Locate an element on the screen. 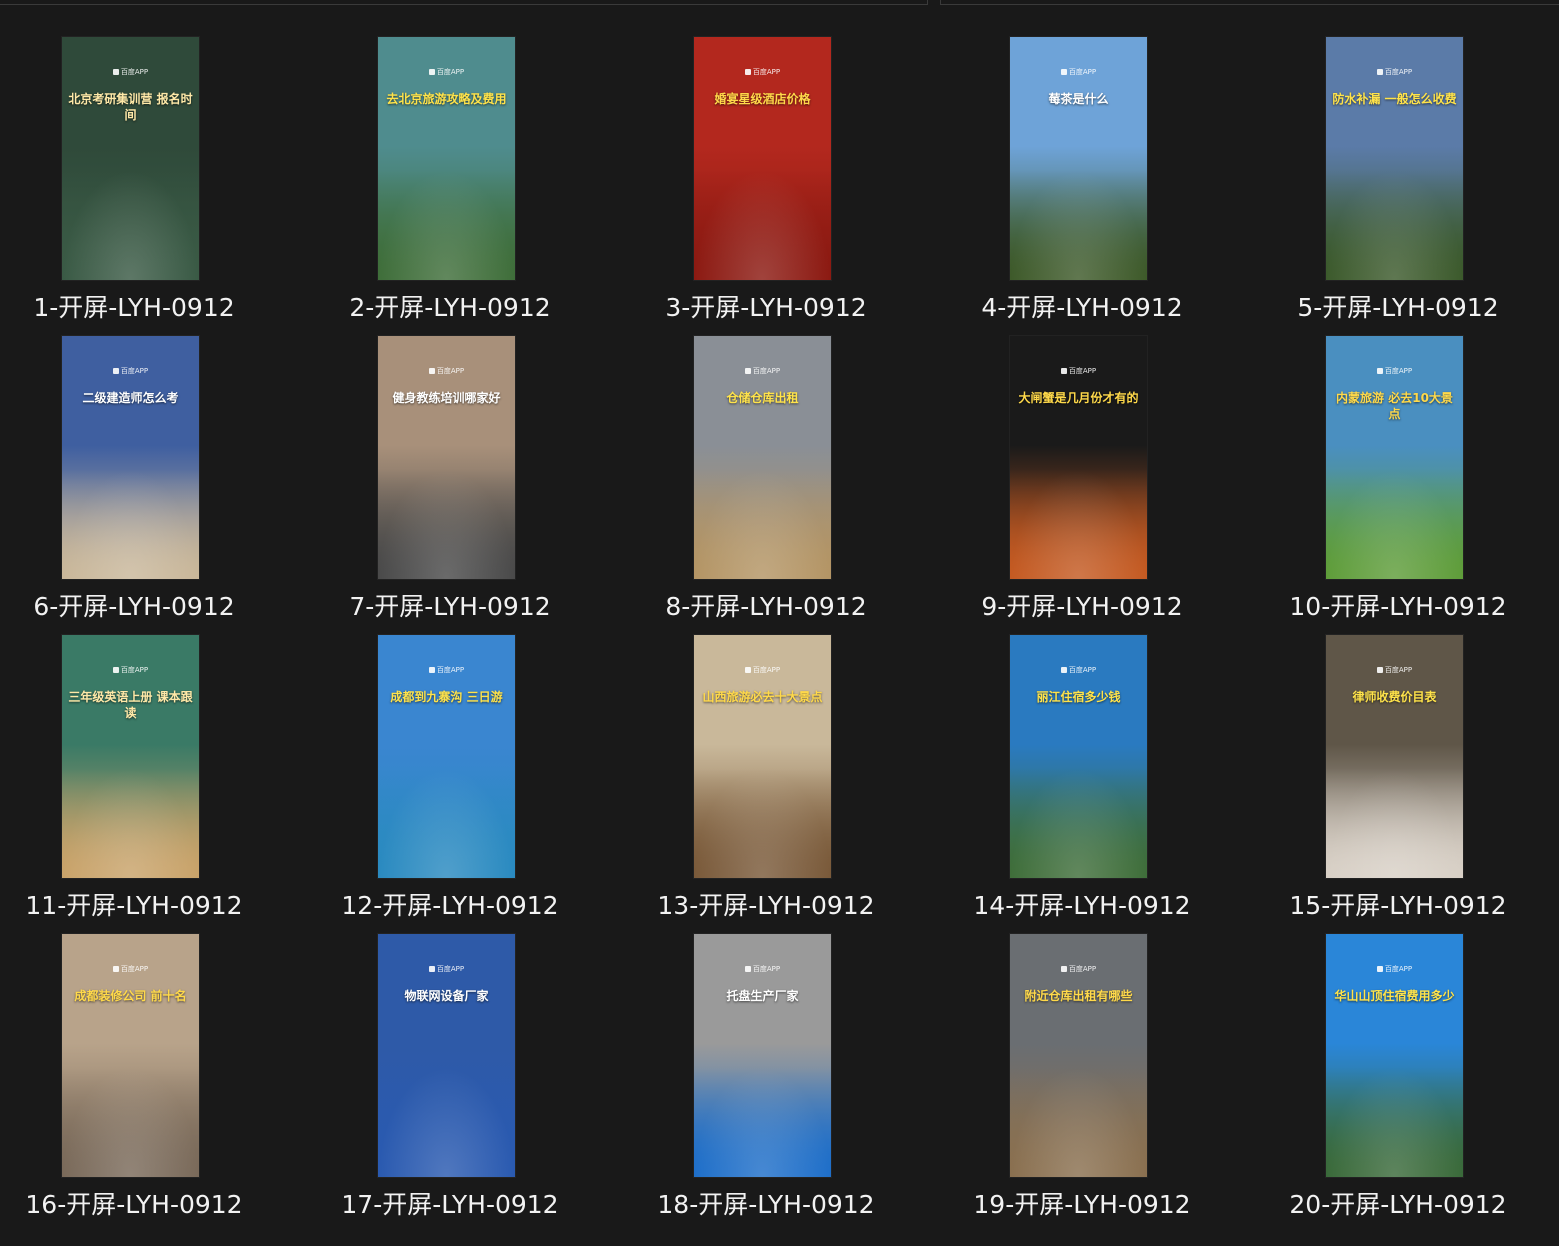 The height and width of the screenshot is (1246, 1559). thumbnail-headline: 物联网设备厂家 is located at coordinates (446, 996).